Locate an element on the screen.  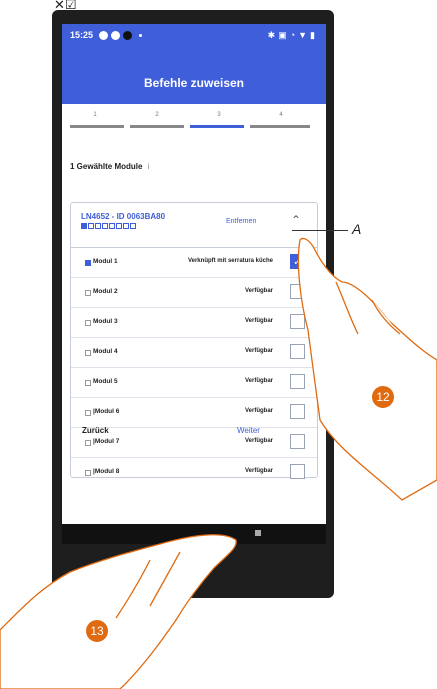
step-badge: 12 is located at coordinates (383, 397).